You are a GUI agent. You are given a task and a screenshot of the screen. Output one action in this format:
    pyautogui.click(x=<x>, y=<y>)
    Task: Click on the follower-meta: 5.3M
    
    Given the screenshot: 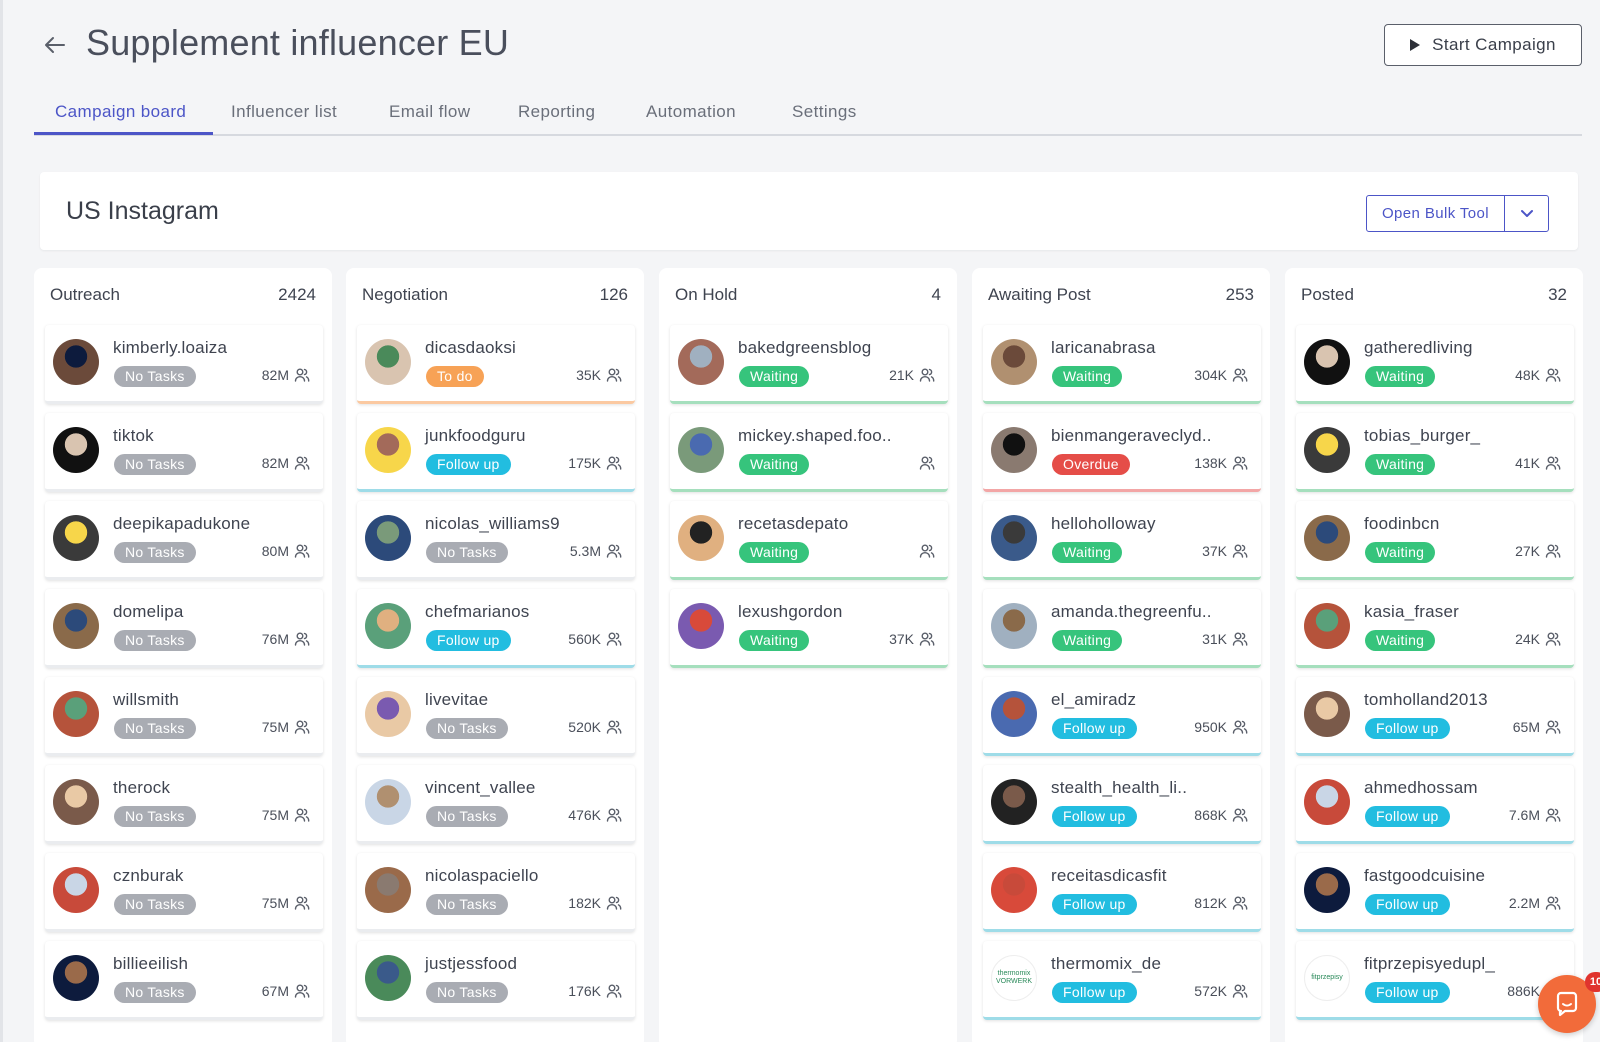 What is the action you would take?
    pyautogui.click(x=596, y=551)
    